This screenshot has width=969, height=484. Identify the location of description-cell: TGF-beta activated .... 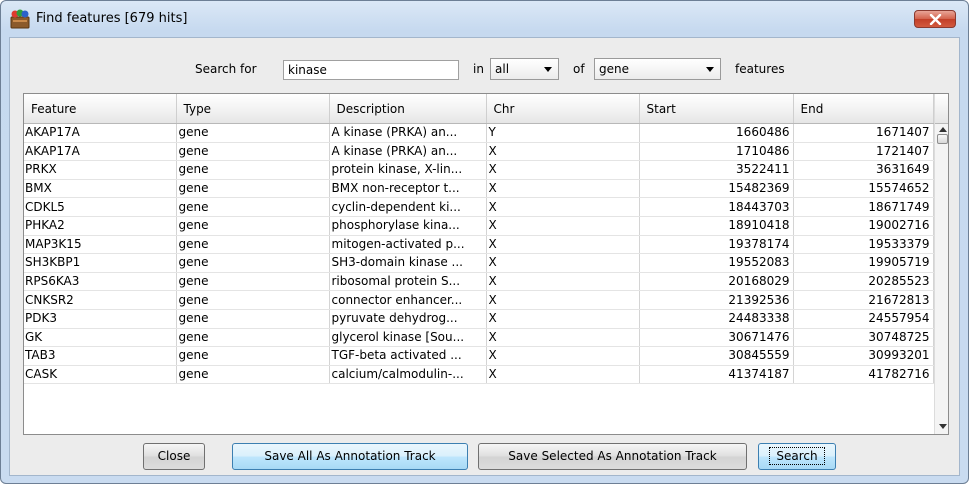
(408, 356).